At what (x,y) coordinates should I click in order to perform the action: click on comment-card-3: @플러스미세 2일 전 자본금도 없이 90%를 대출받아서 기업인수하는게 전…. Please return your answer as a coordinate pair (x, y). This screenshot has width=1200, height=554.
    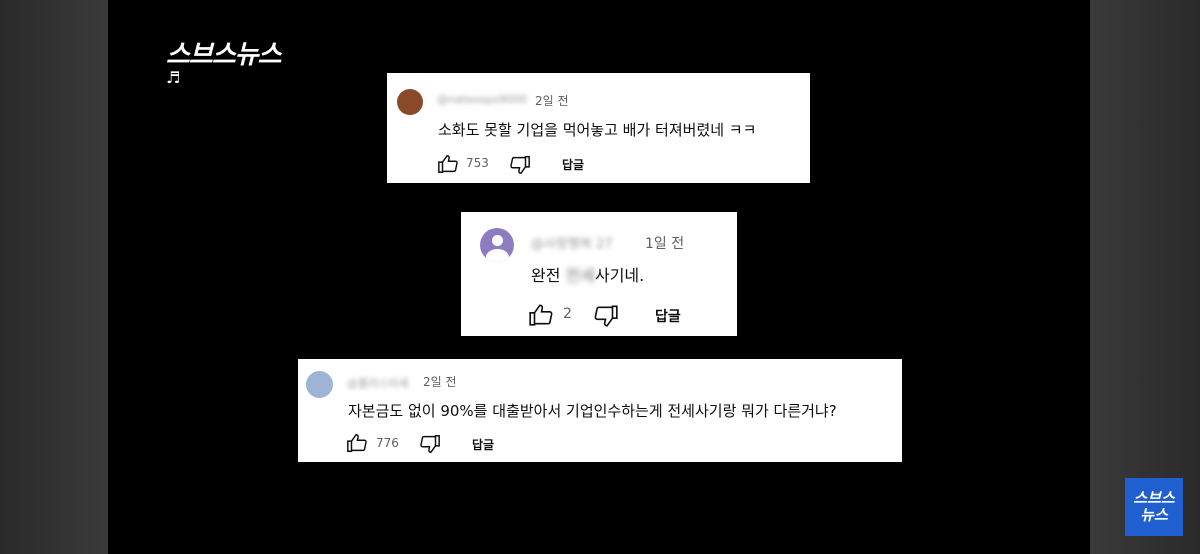
    Looking at the image, I should click on (600, 410).